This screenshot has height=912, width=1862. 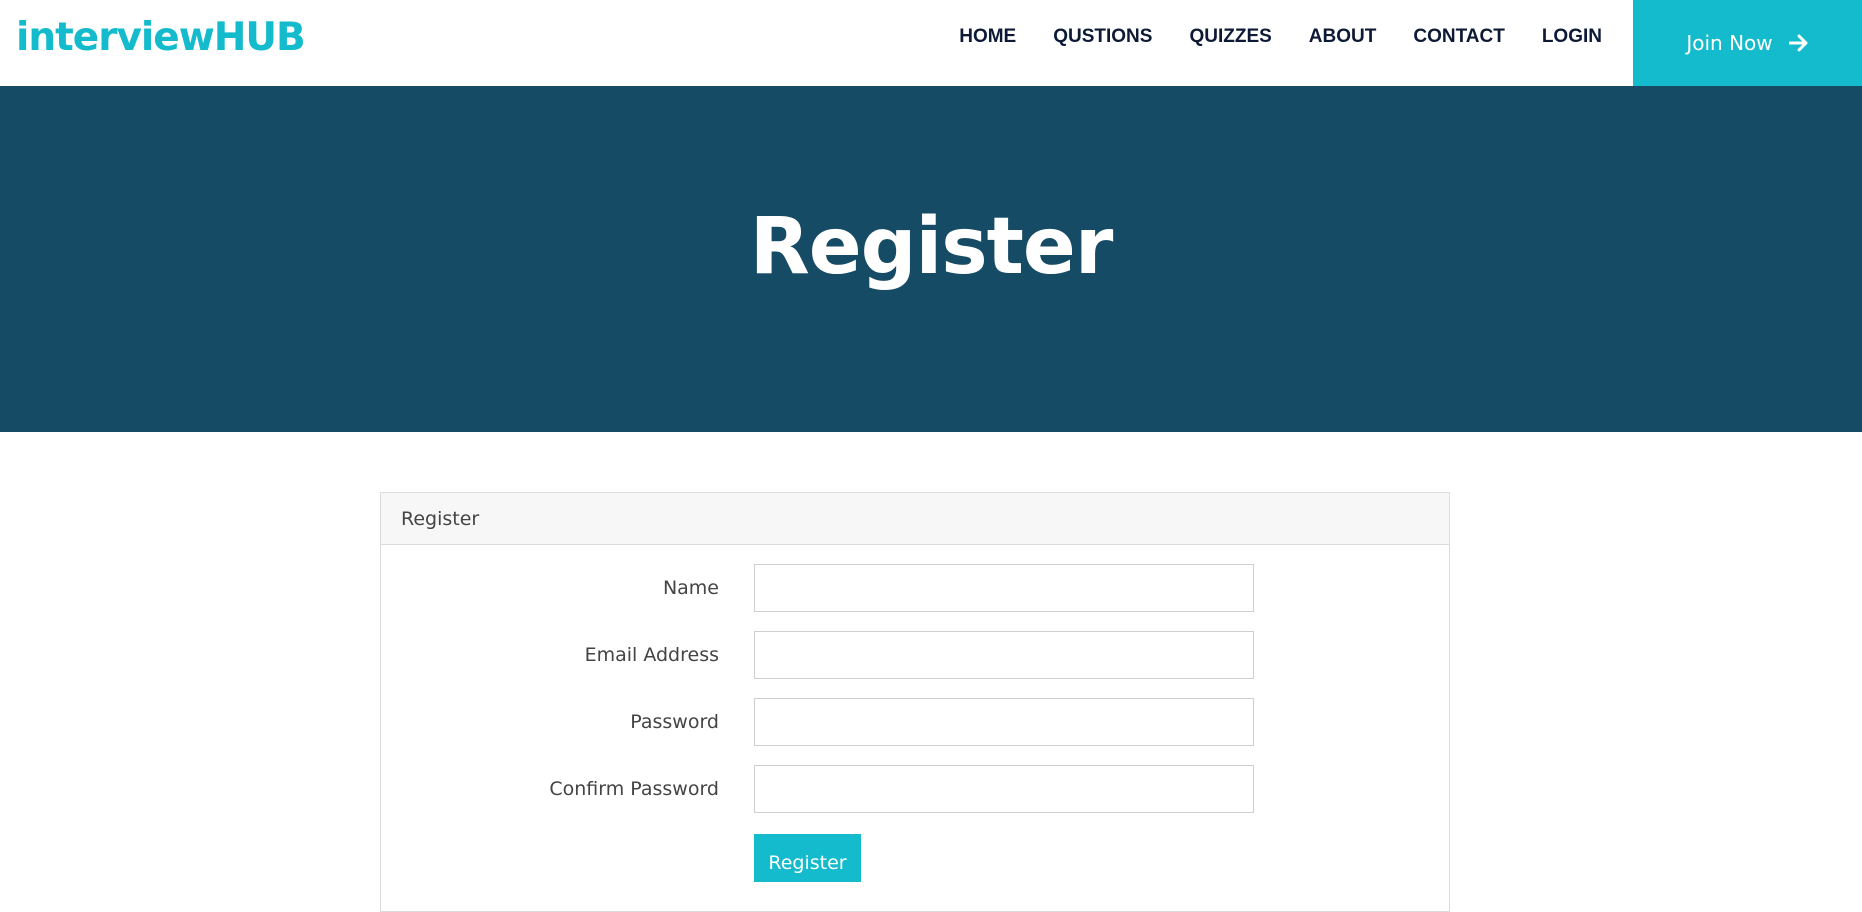 I want to click on join-now-label: Join Now, so click(x=1729, y=43).